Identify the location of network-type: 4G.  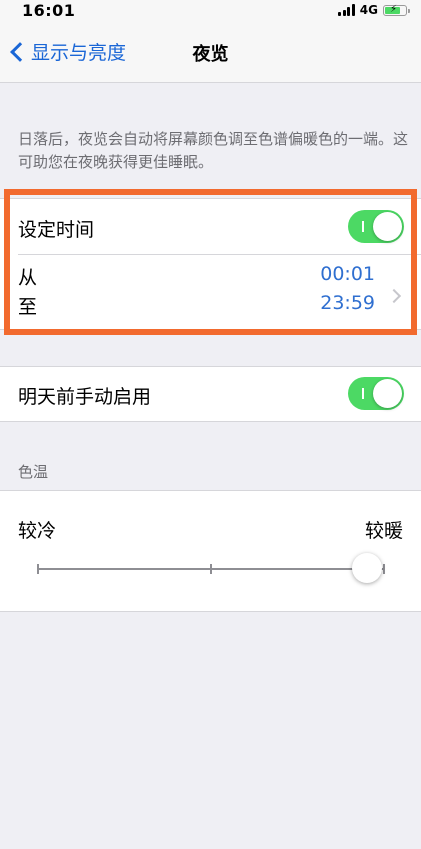
(368, 10).